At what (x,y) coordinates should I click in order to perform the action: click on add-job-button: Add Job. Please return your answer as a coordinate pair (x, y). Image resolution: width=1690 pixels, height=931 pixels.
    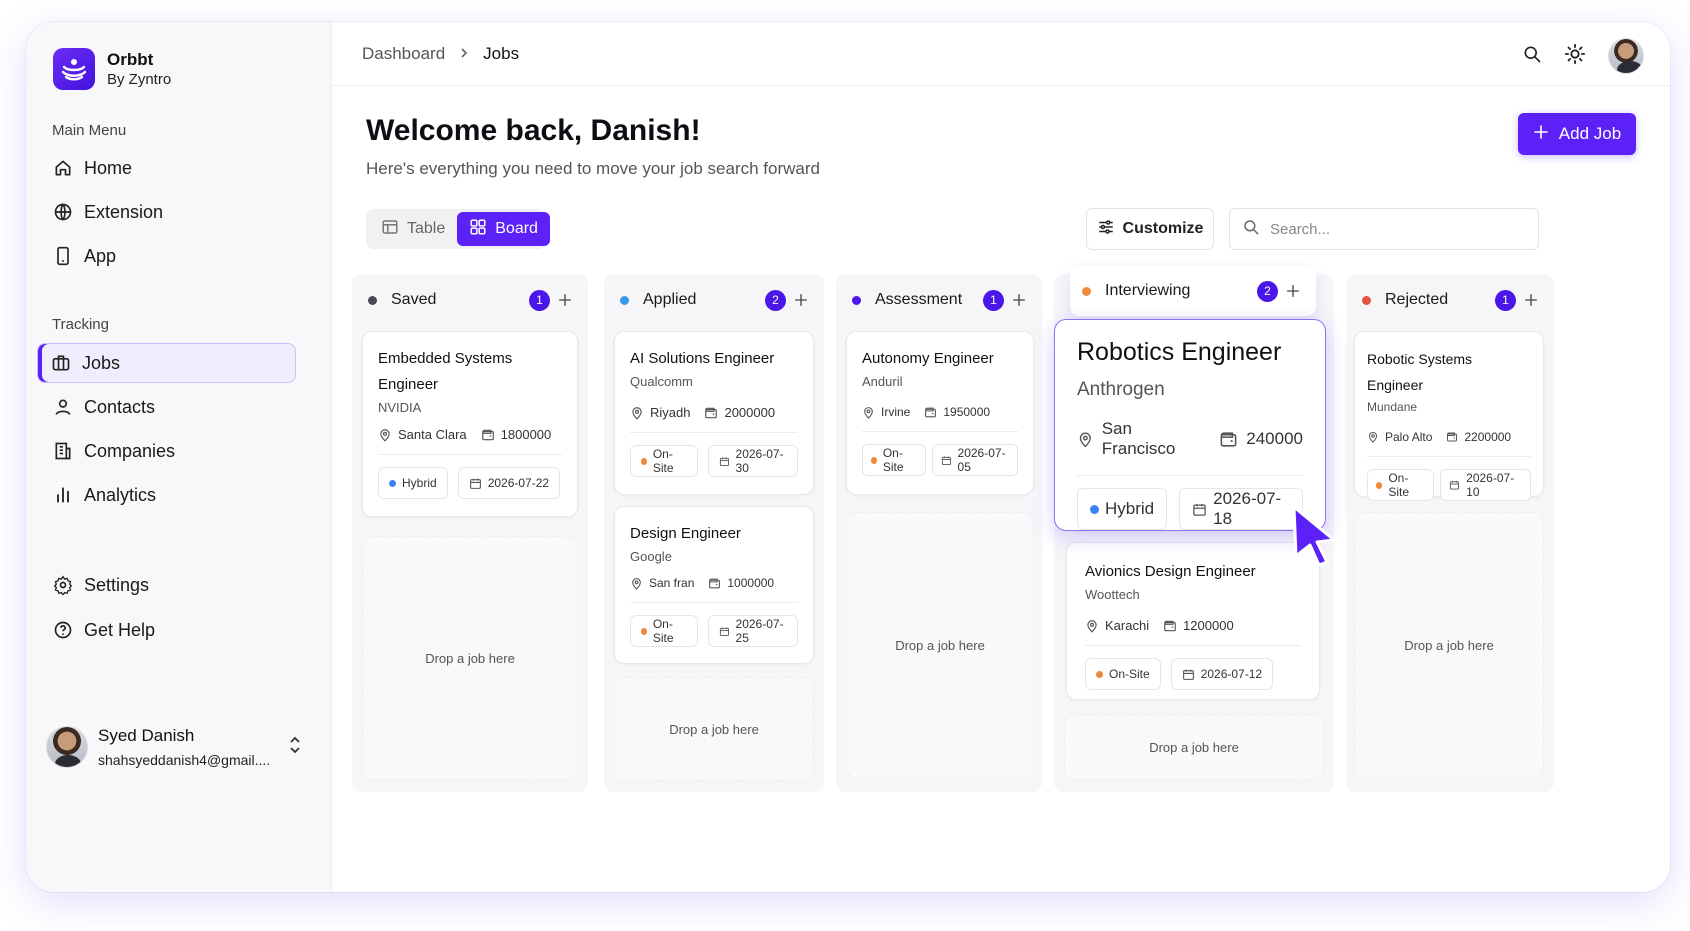
    Looking at the image, I should click on (1577, 134).